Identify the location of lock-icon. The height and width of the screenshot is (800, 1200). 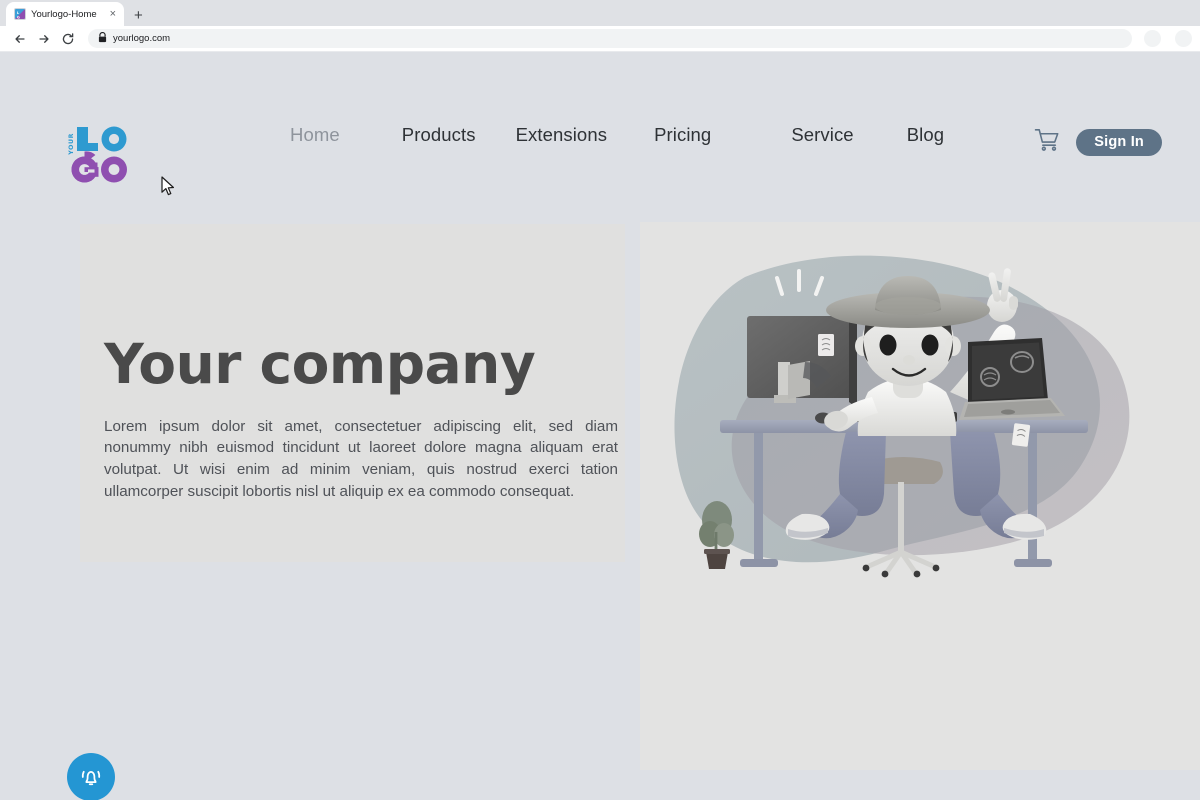
(102, 39).